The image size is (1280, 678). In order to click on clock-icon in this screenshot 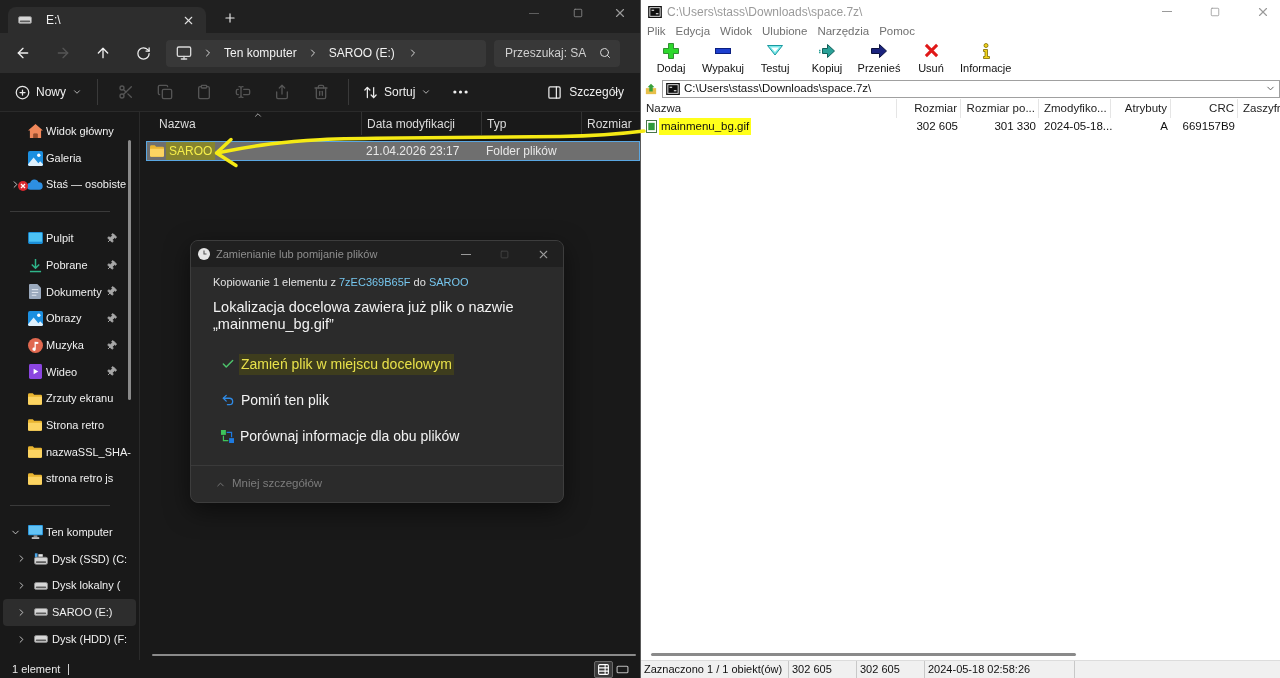, I will do `click(204, 254)`.